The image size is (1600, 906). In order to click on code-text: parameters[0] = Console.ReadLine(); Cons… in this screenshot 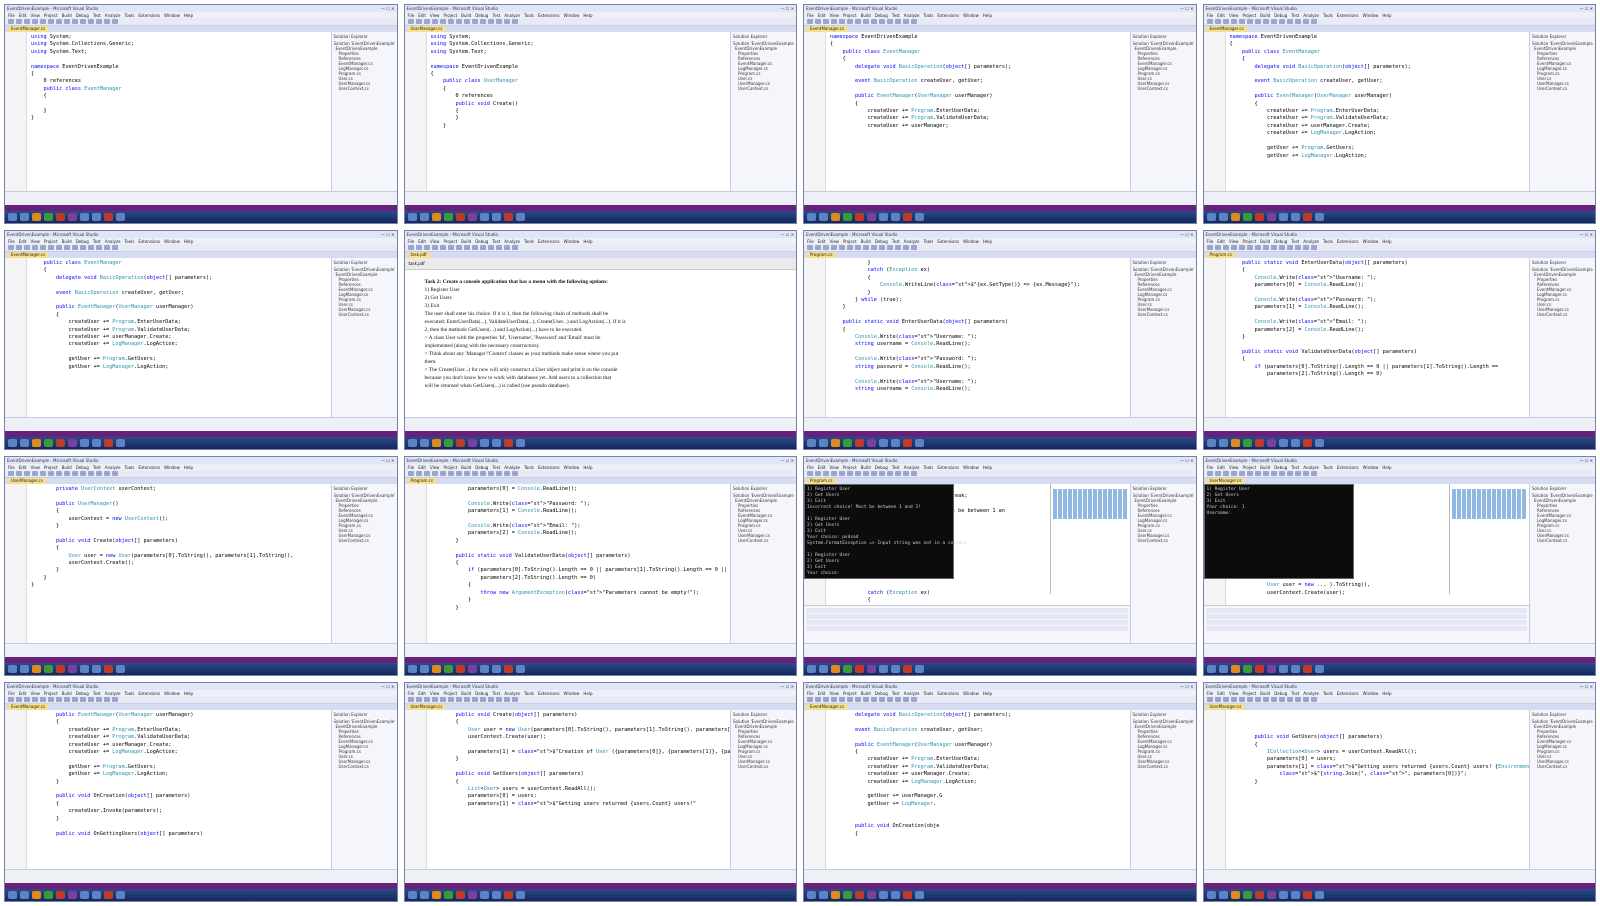, I will do `click(579, 563)`.